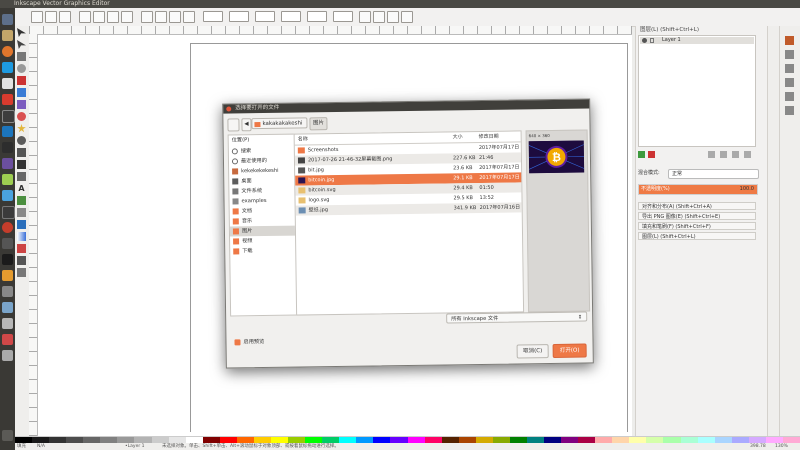 Image resolution: width=800 pixels, height=450 pixels. I want to click on blend-mode-select: 正常, so click(713, 174).